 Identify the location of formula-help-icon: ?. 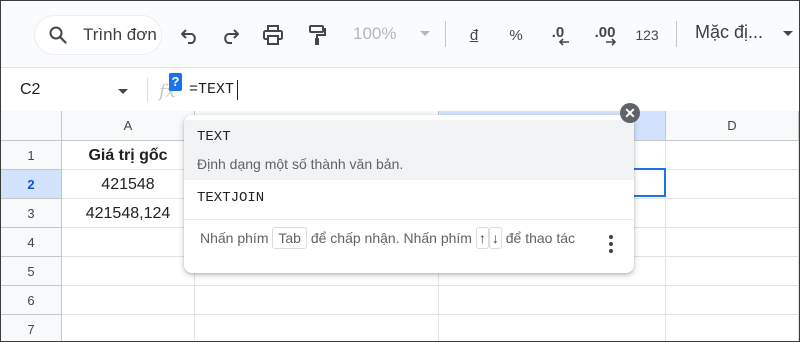
(175, 82).